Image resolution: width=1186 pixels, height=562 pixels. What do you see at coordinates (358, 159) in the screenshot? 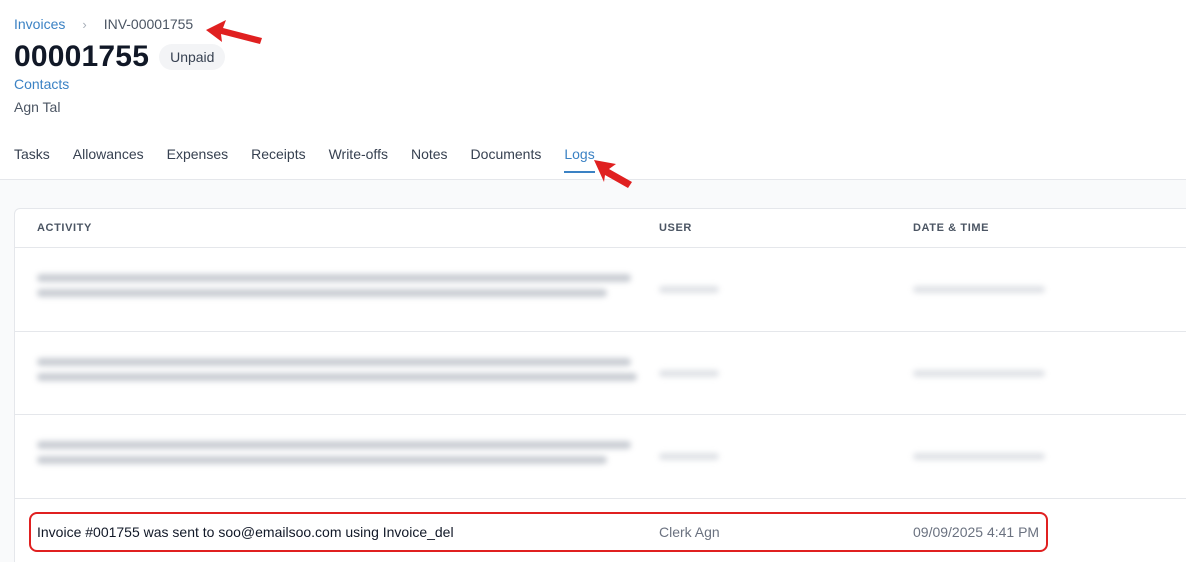
I see `tab-write-offs: Write-offs` at bounding box center [358, 159].